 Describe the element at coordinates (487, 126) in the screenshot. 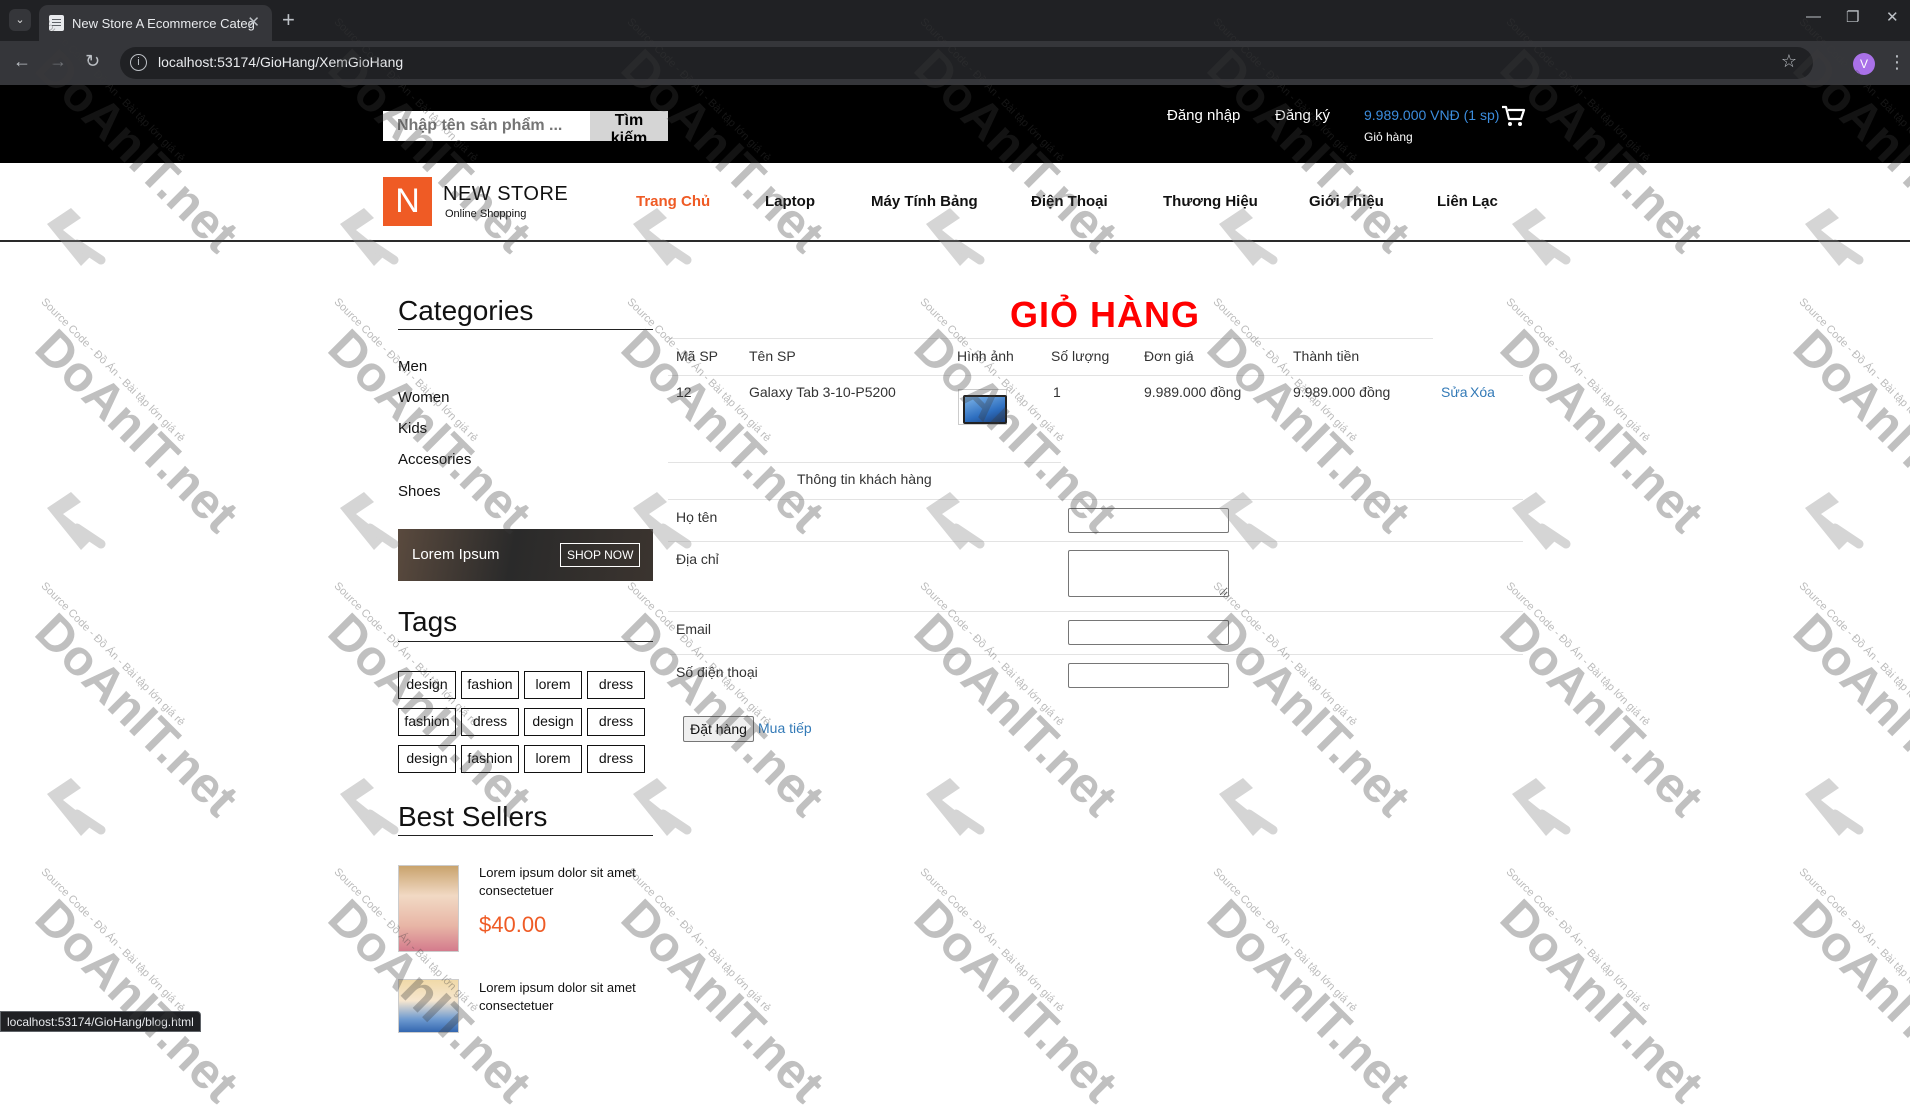

I see `product-search-input` at that location.